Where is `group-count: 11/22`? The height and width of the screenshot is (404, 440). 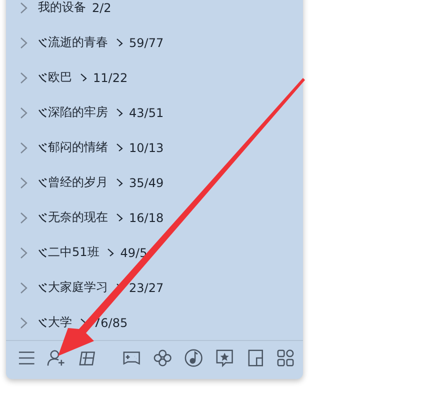 group-count: 11/22 is located at coordinates (110, 77).